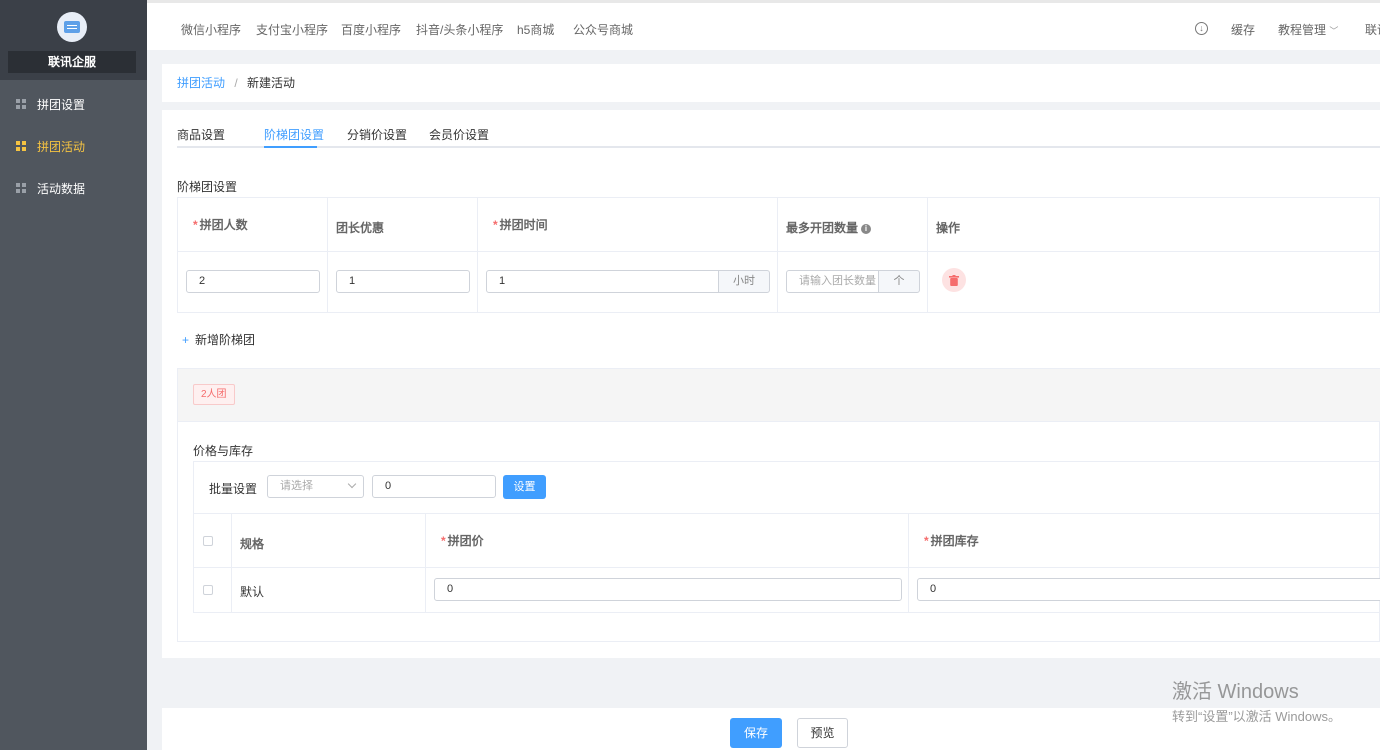 The width and height of the screenshot is (1380, 750). Describe the element at coordinates (779, 395) in the screenshot. I see `group-header: 2人团` at that location.